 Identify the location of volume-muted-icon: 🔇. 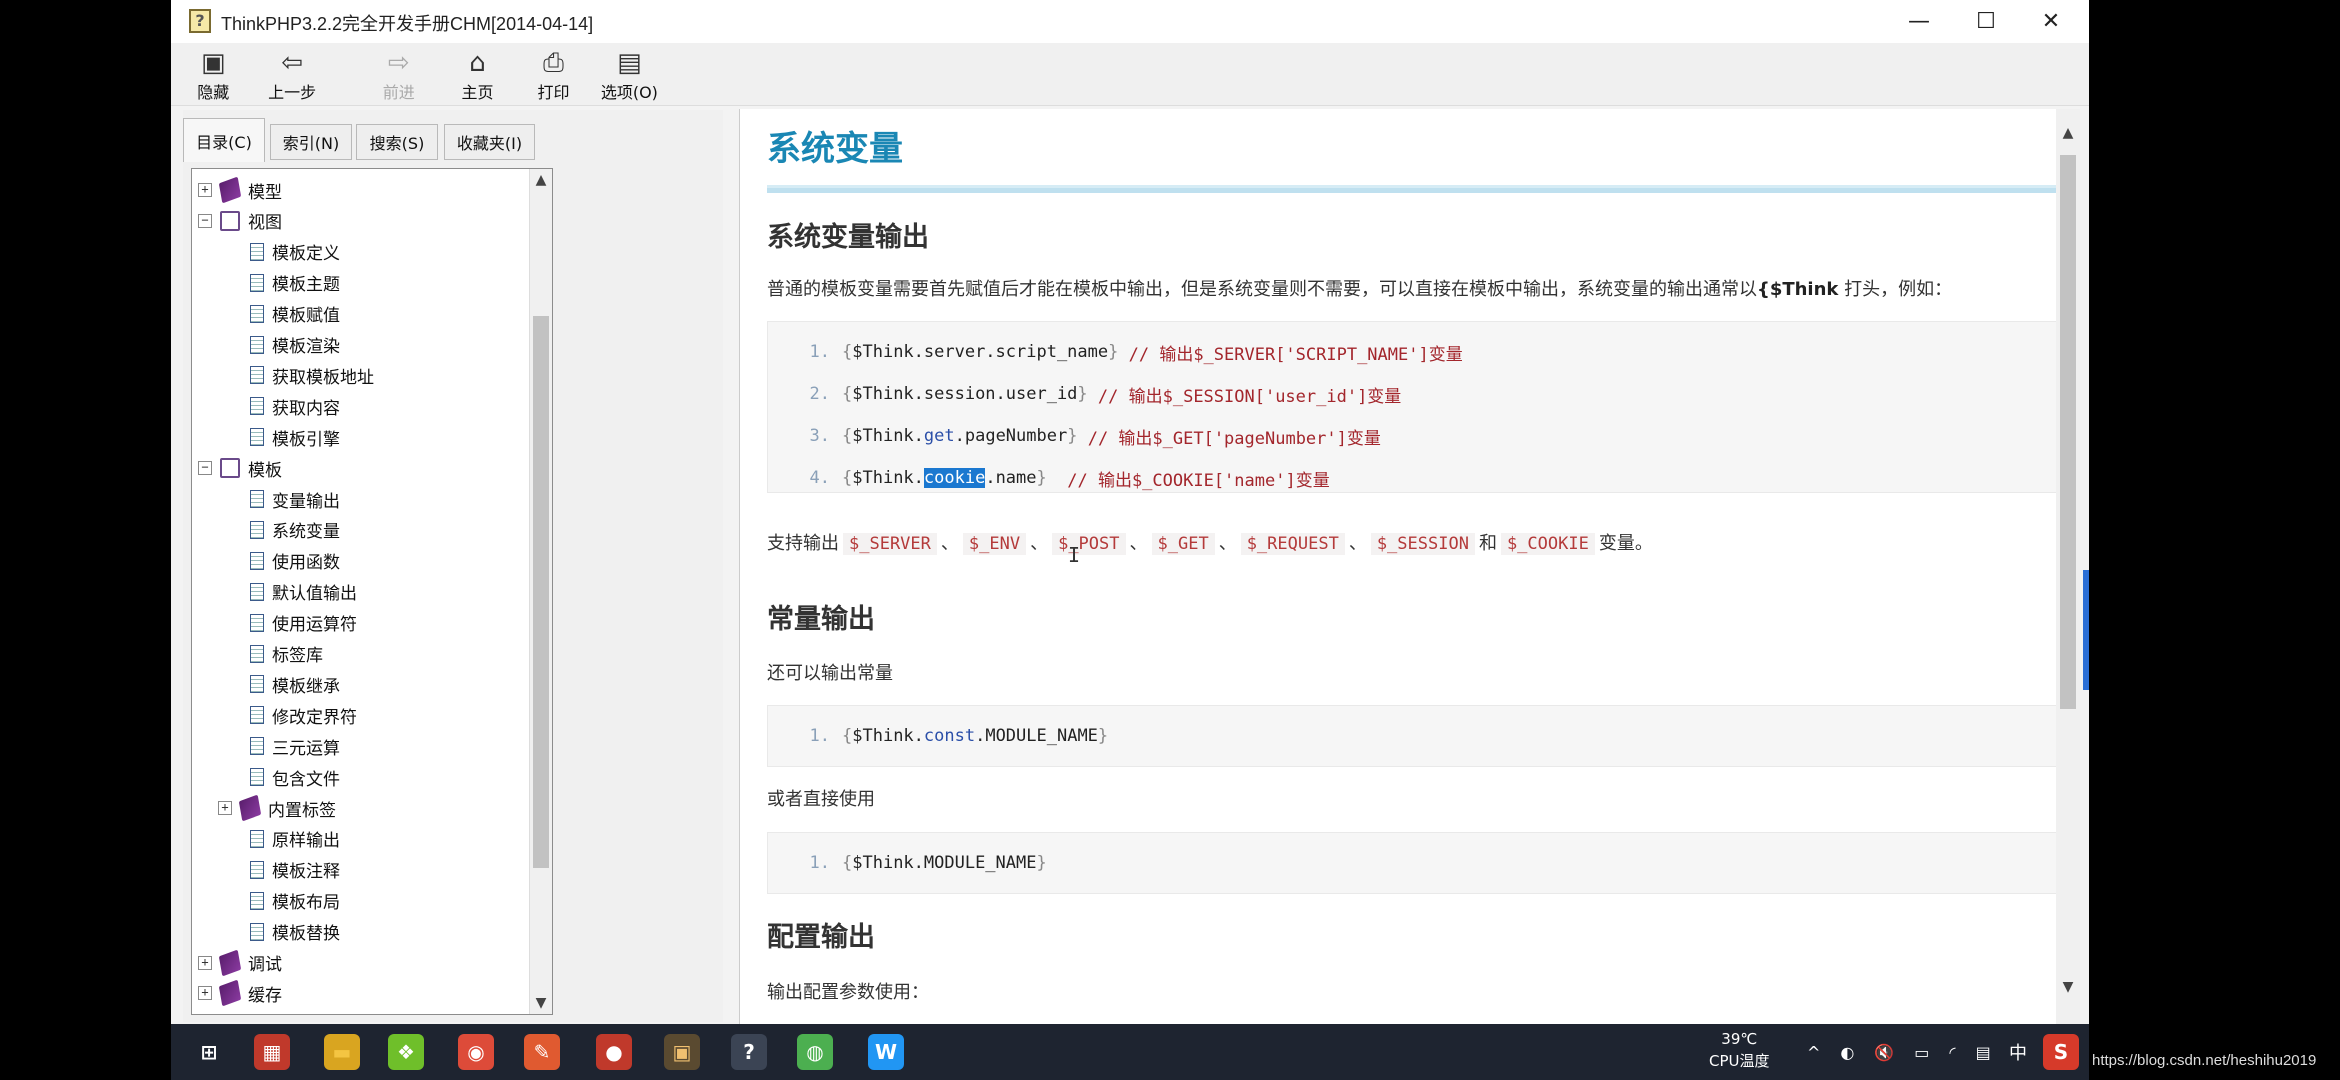
(1884, 1052).